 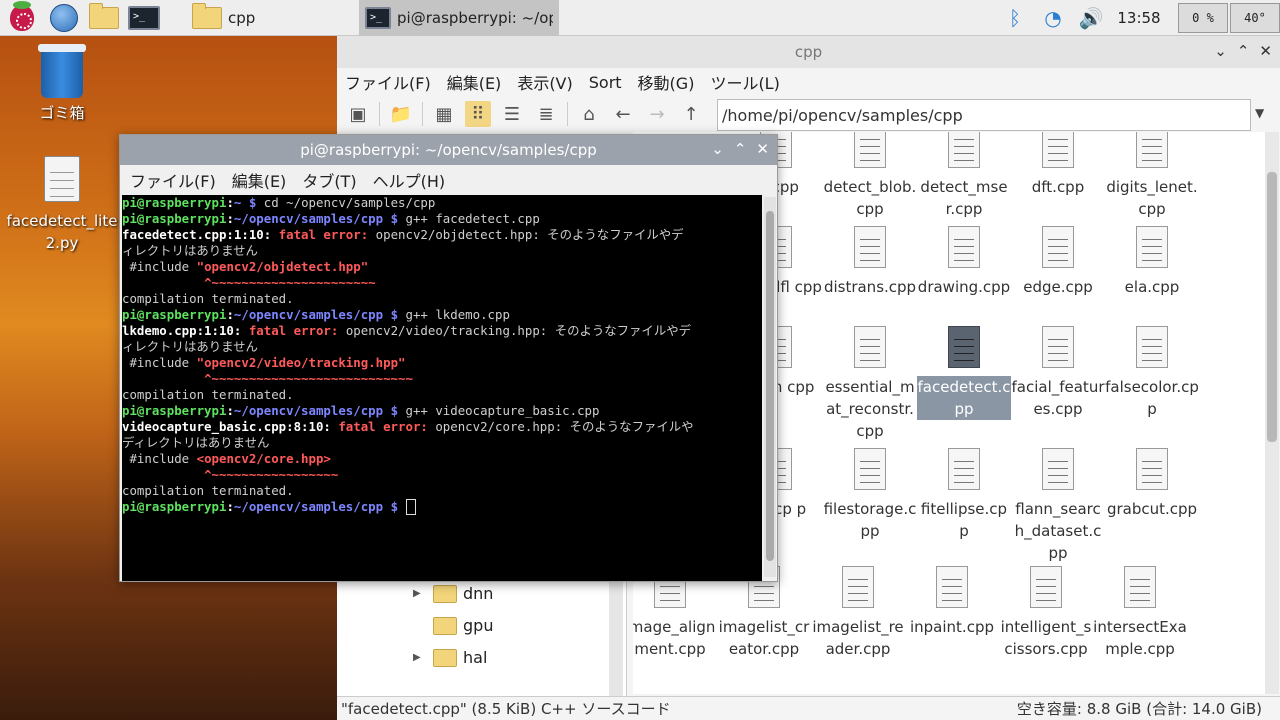 What do you see at coordinates (358, 114) in the screenshot?
I see `new-window-icon: ▣` at bounding box center [358, 114].